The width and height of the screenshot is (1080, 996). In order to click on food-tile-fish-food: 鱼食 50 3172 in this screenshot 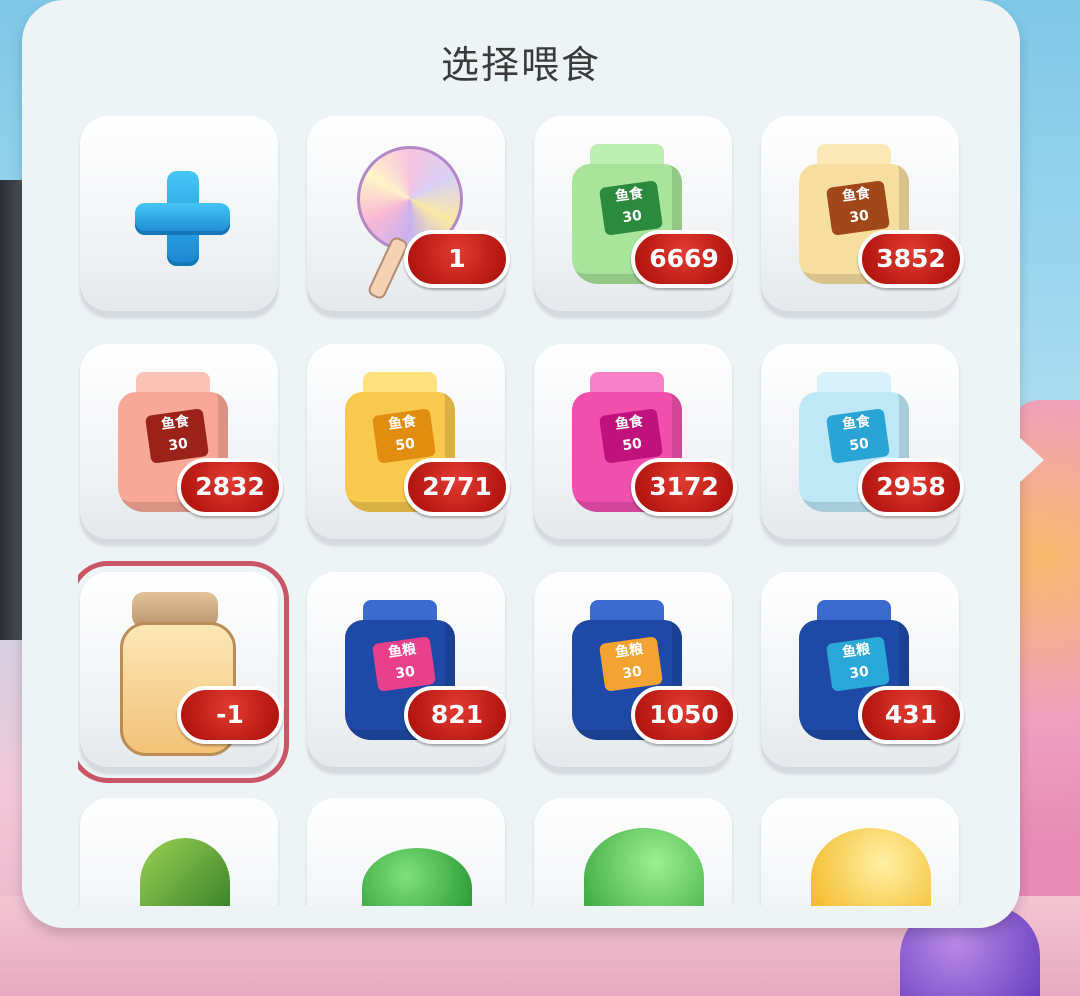, I will do `click(635, 444)`.